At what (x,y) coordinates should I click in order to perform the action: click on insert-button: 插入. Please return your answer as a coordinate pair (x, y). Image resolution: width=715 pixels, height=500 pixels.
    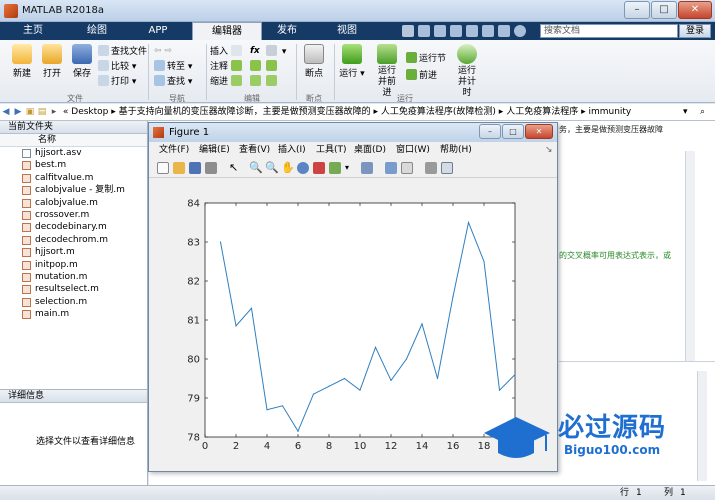
    Looking at the image, I should click on (227, 51).